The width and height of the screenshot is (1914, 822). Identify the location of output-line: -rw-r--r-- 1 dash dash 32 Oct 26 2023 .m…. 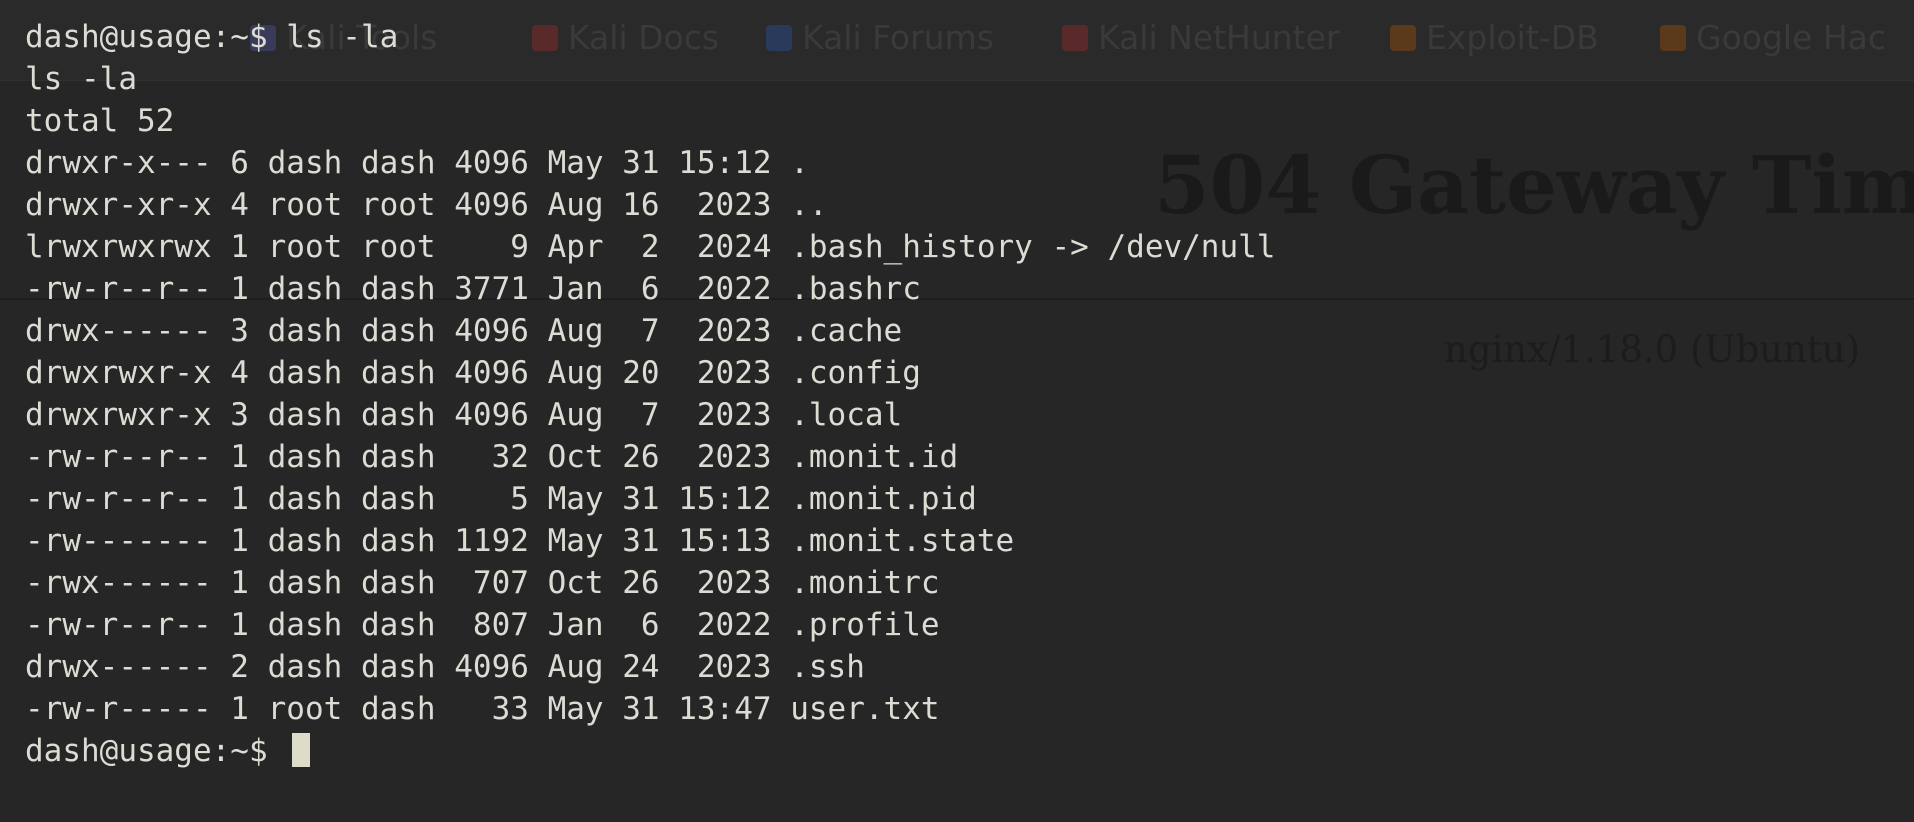
(492, 457).